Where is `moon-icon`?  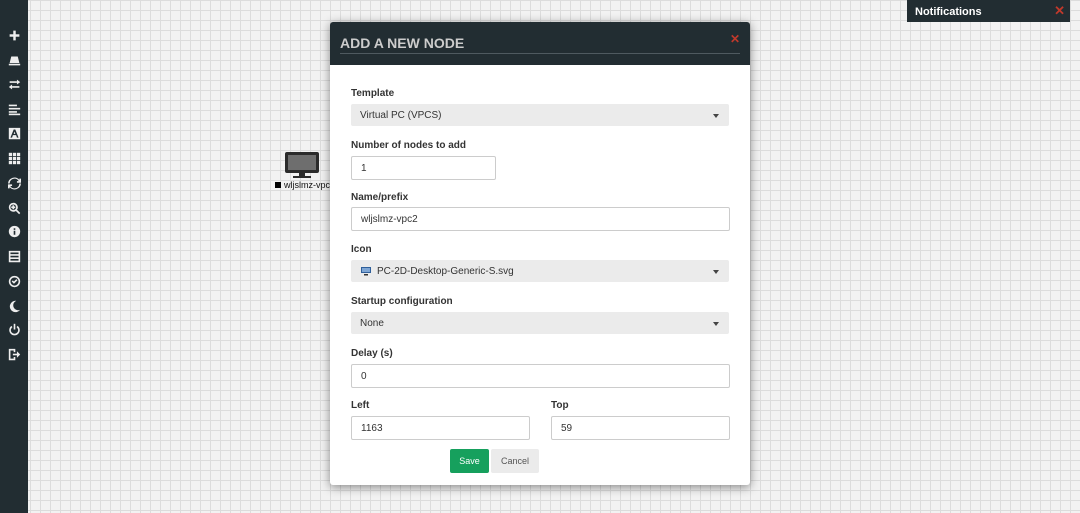
moon-icon is located at coordinates (14, 306).